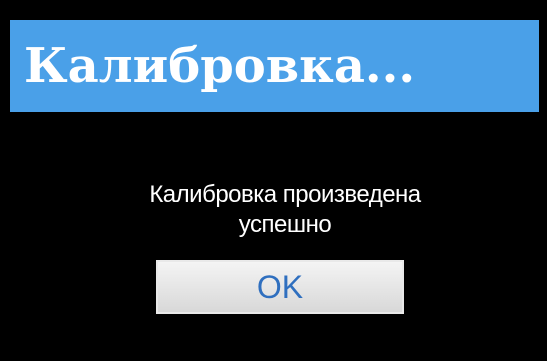 The image size is (547, 361). I want to click on message-line-1: Калибровка произведена, so click(285, 194).